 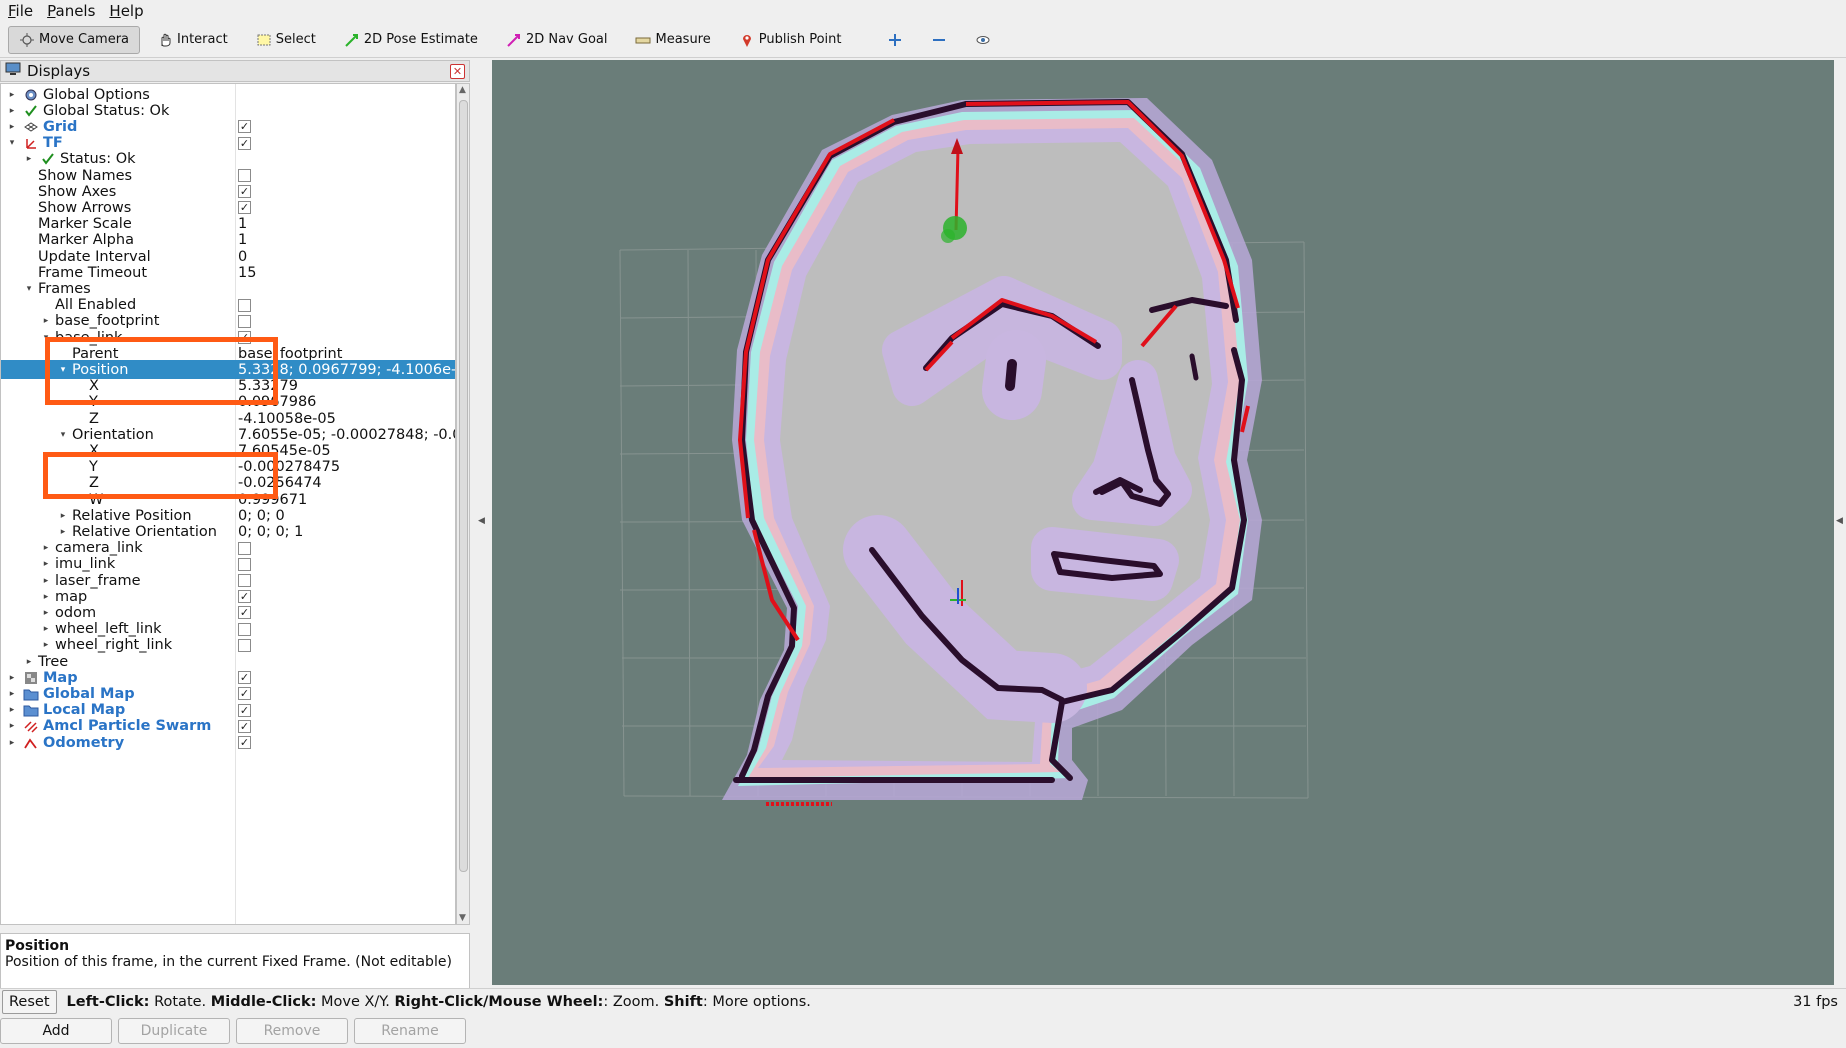 What do you see at coordinates (286, 40) in the screenshot?
I see `select-button: Select` at bounding box center [286, 40].